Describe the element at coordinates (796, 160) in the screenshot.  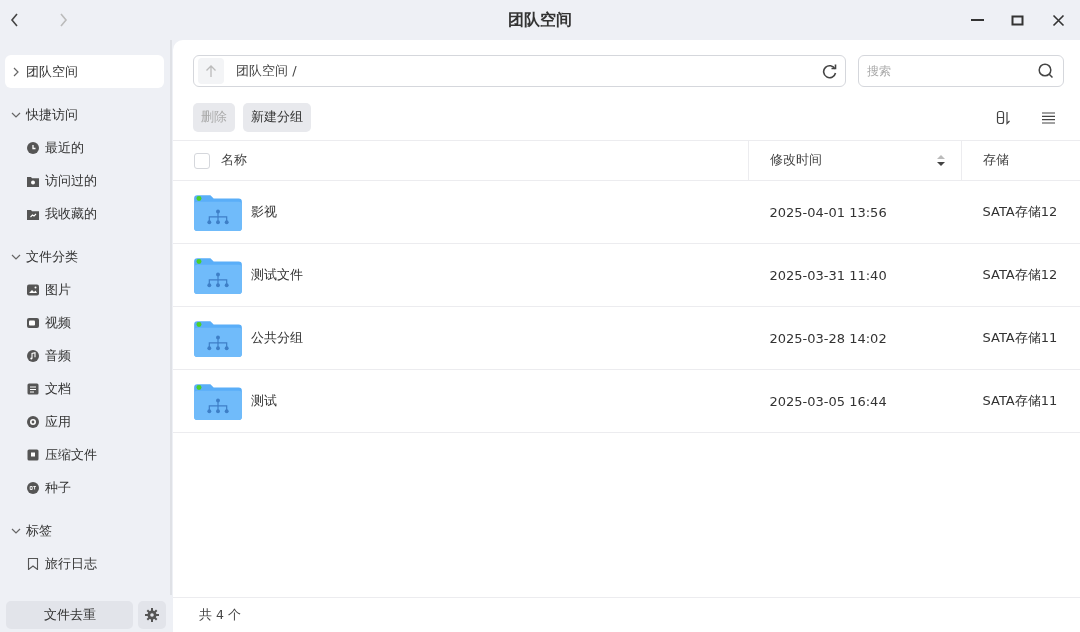
I see `column-header: 修改时间` at that location.